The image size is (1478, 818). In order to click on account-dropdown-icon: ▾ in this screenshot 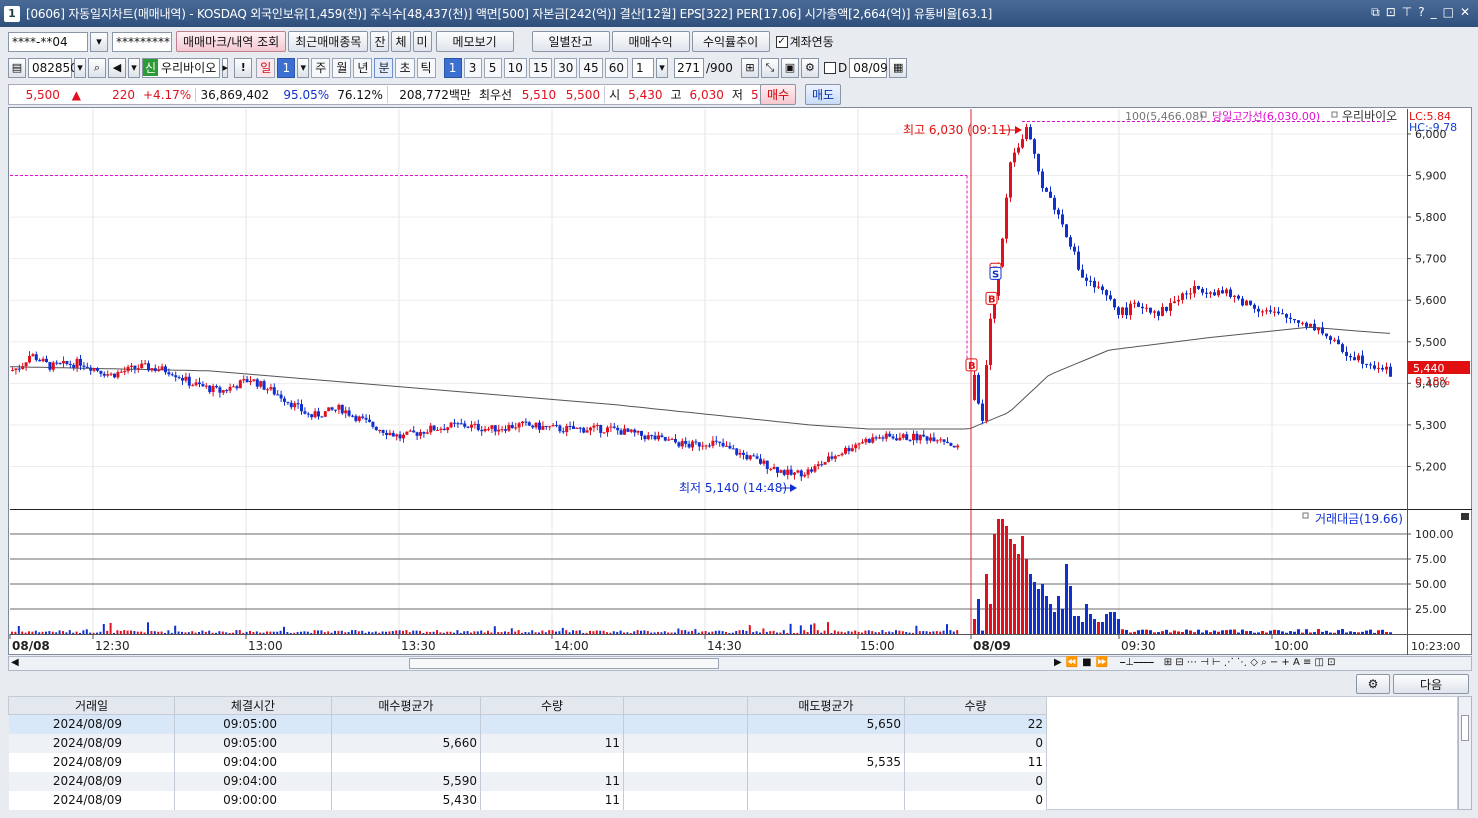, I will do `click(99, 41)`.